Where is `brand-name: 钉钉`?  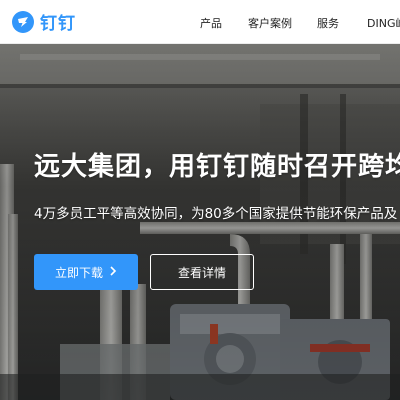
brand-name: 钉钉 is located at coordinates (58, 24).